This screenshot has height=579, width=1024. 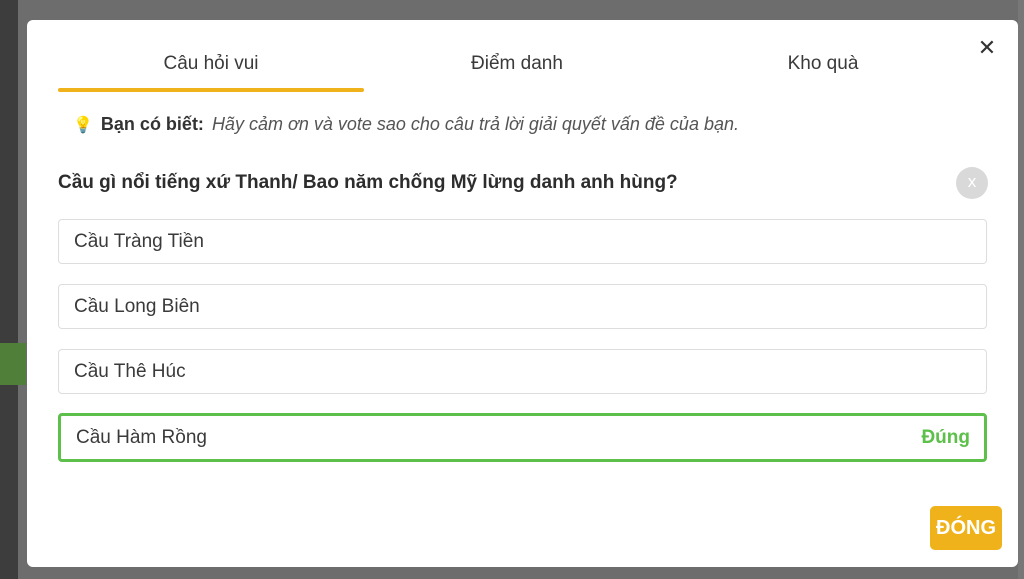 I want to click on answer-text: Cầu Hàm Rồng, so click(x=141, y=437).